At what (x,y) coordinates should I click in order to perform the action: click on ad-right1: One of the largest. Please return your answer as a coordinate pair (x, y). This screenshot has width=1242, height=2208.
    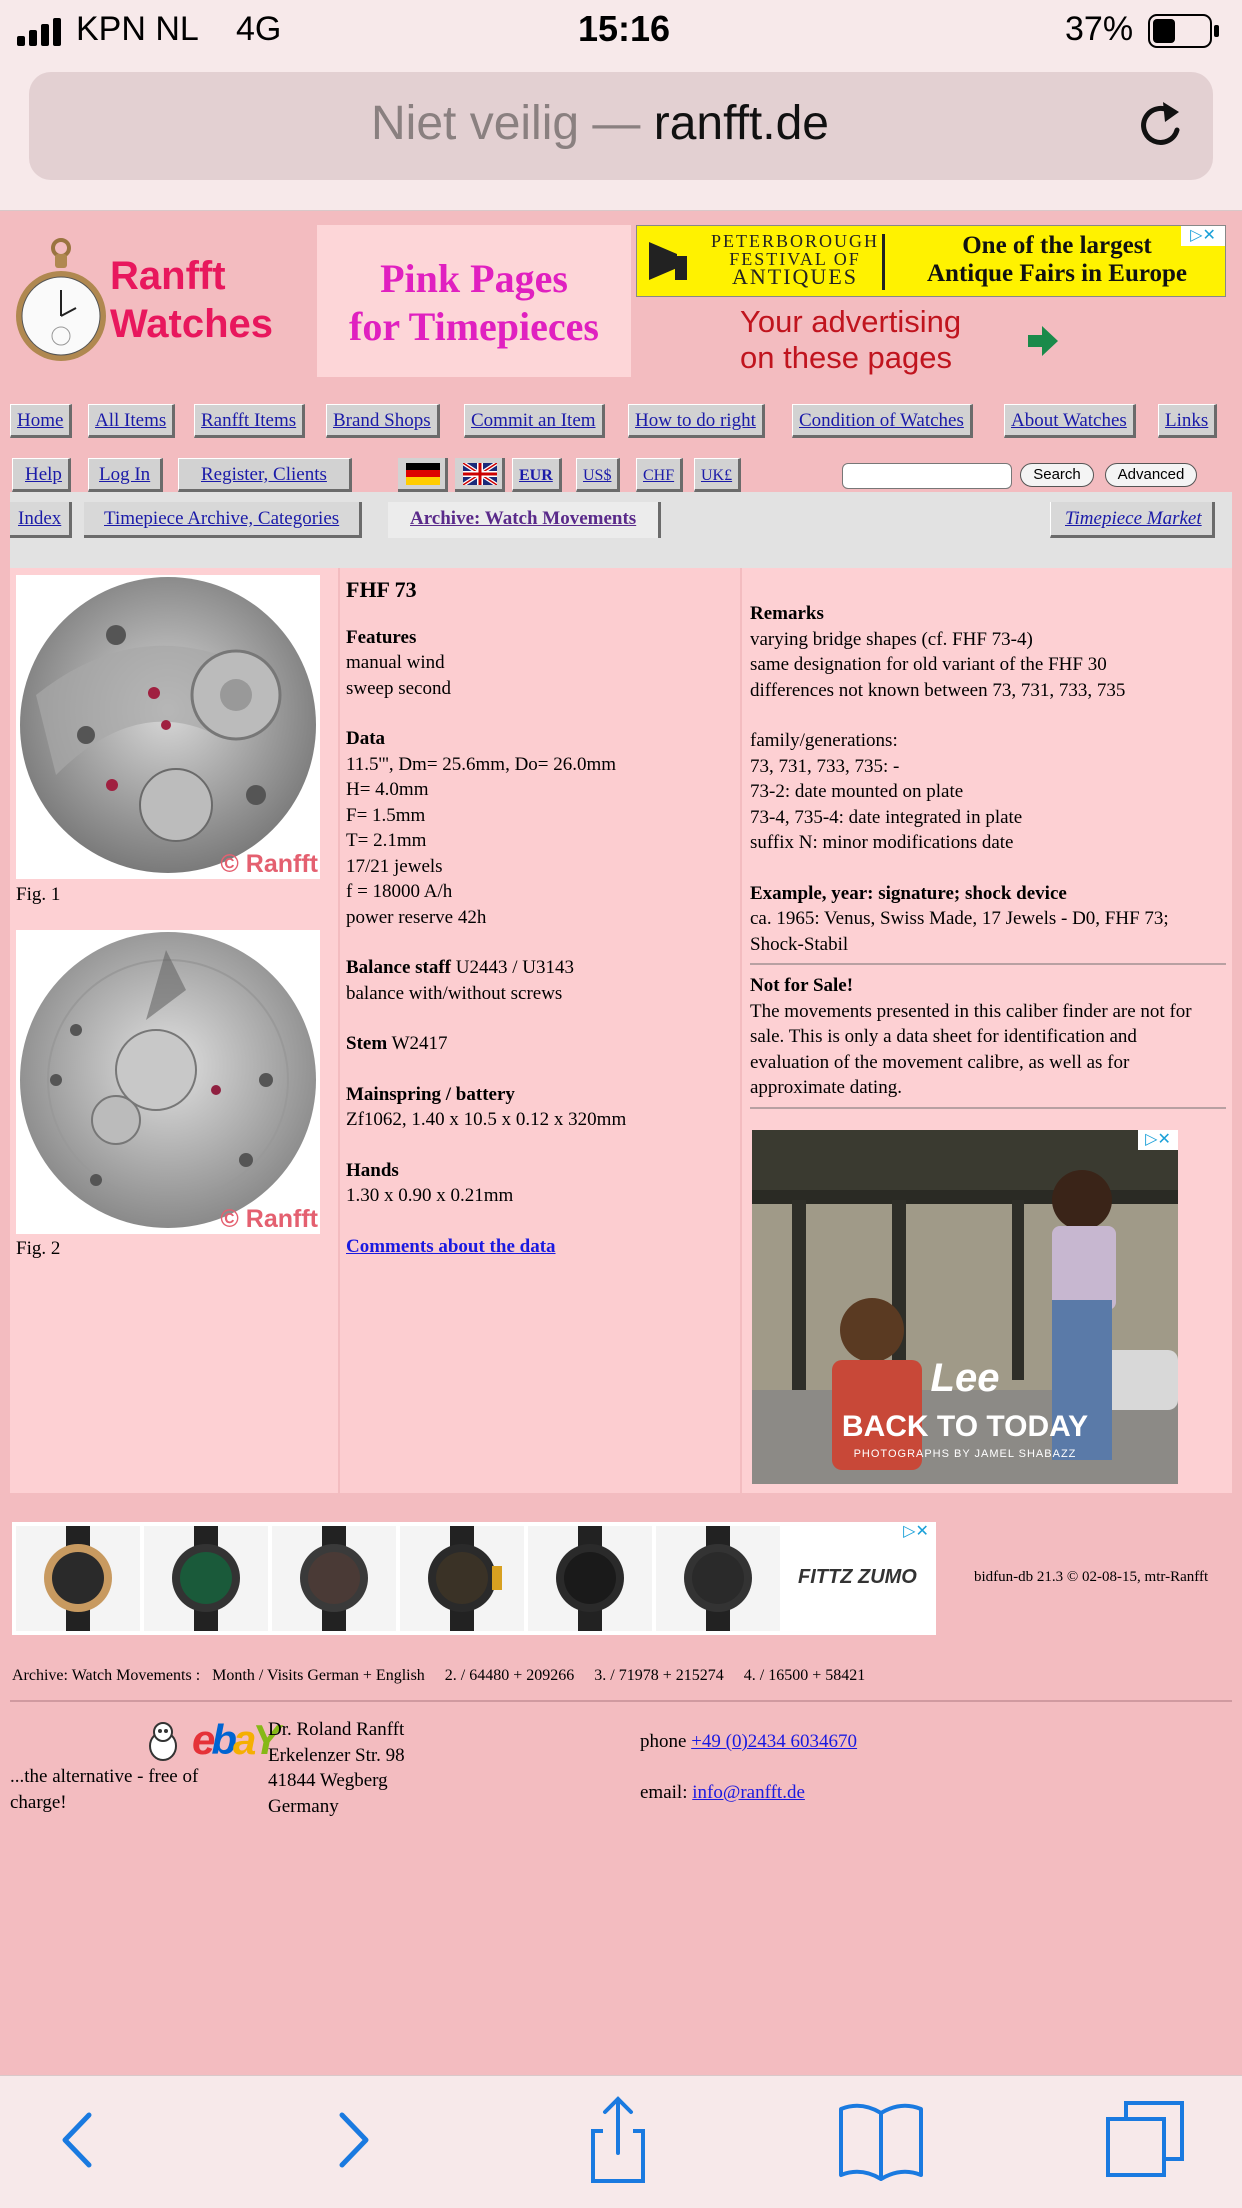
    Looking at the image, I should click on (1057, 245).